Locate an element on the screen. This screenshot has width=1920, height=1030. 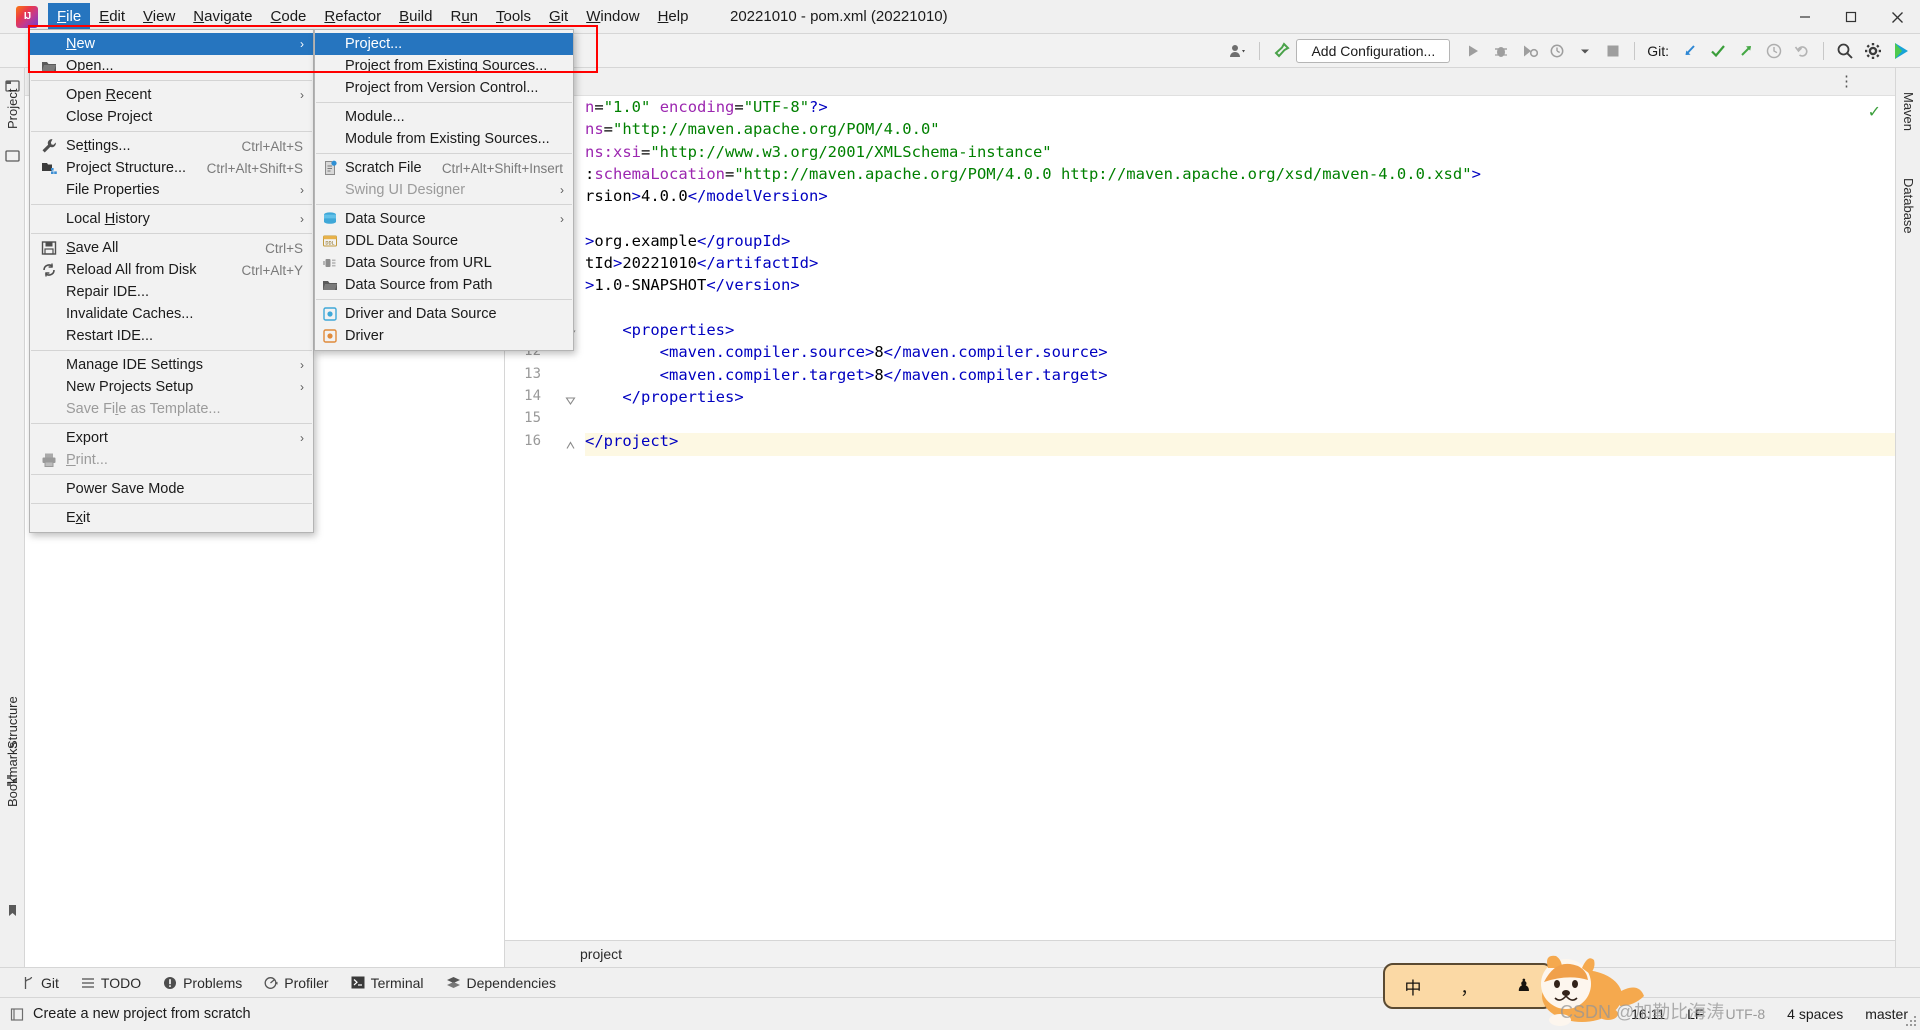
menubar-item-tools: Tools is located at coordinates (513, 17).